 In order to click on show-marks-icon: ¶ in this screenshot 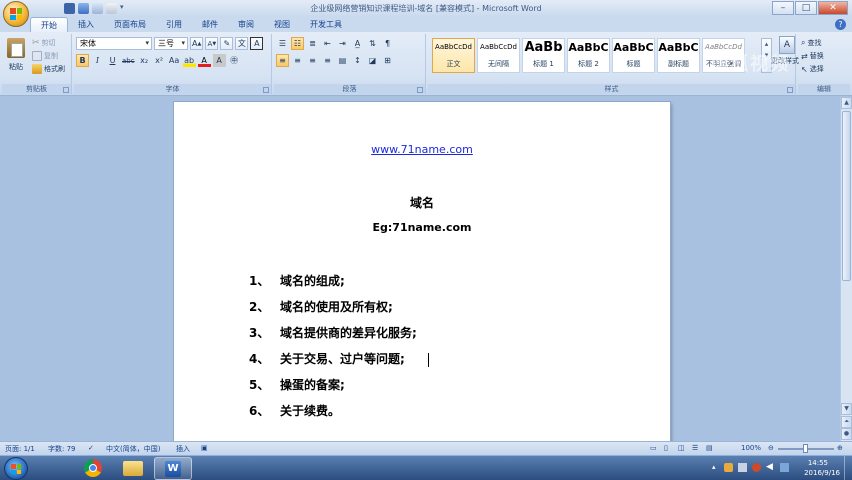, I will do `click(387, 43)`.